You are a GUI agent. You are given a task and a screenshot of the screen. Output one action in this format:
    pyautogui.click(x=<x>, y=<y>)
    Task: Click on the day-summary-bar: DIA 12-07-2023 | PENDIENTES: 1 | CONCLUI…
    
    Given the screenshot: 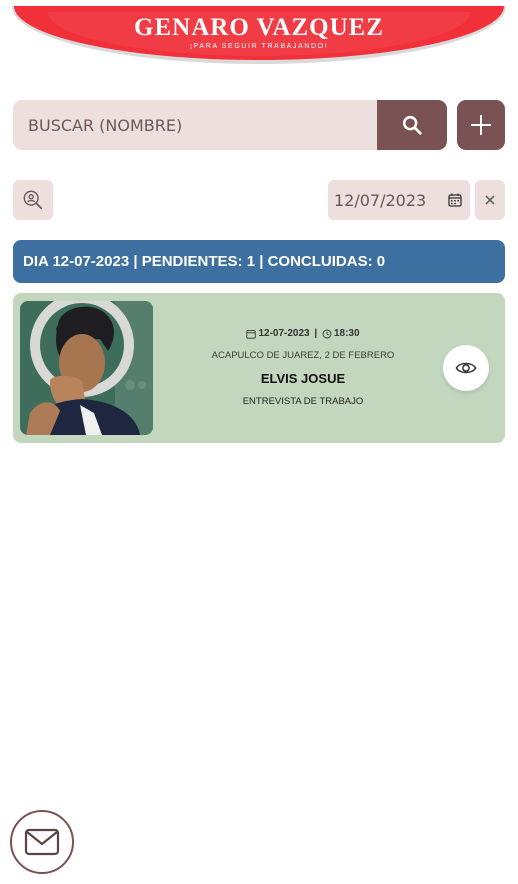 What is the action you would take?
    pyautogui.click(x=259, y=261)
    